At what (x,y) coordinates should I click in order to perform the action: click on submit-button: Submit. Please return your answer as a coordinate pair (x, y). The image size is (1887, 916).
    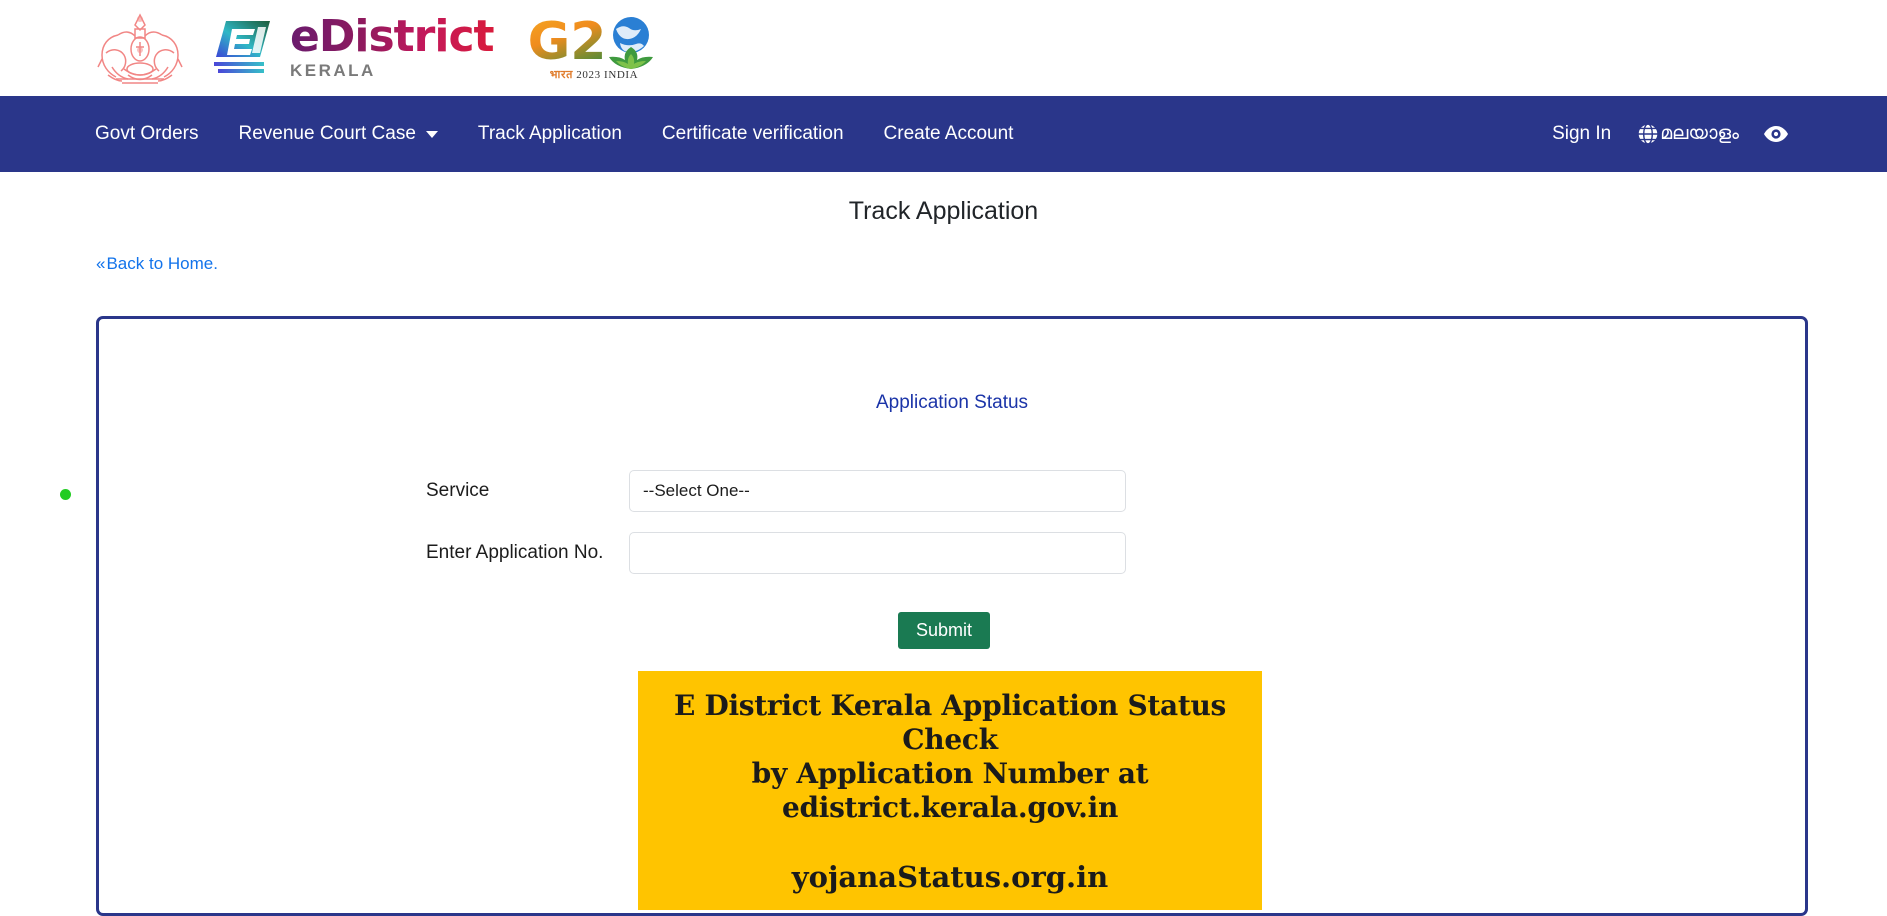
    Looking at the image, I should click on (944, 630).